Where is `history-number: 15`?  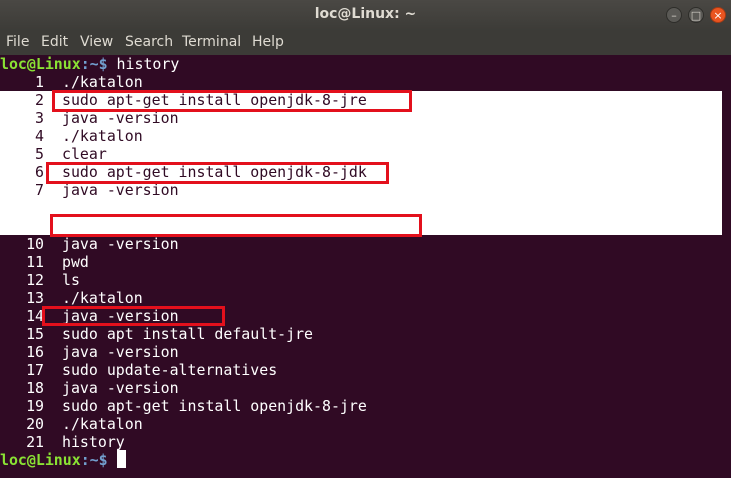 history-number: 15 is located at coordinates (35, 334).